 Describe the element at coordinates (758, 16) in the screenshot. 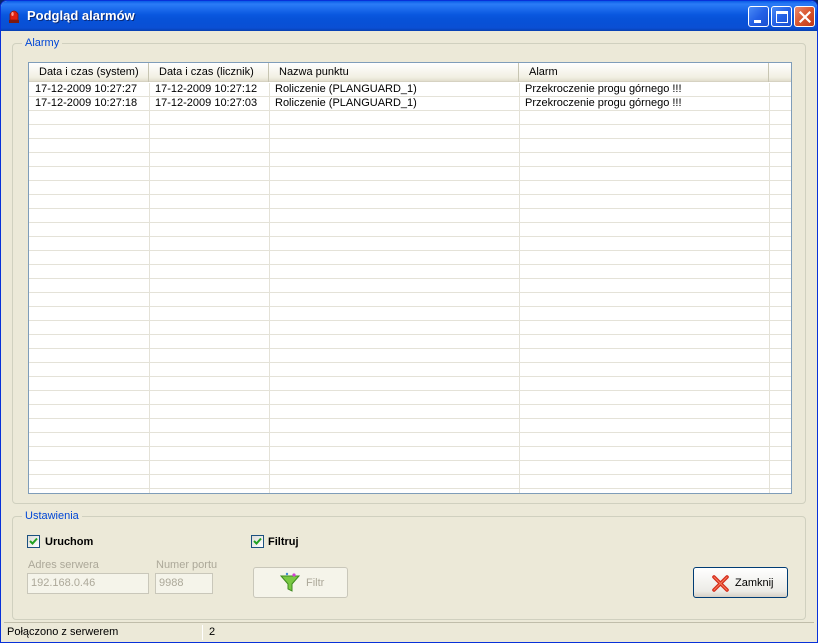

I see `minimize-button` at that location.